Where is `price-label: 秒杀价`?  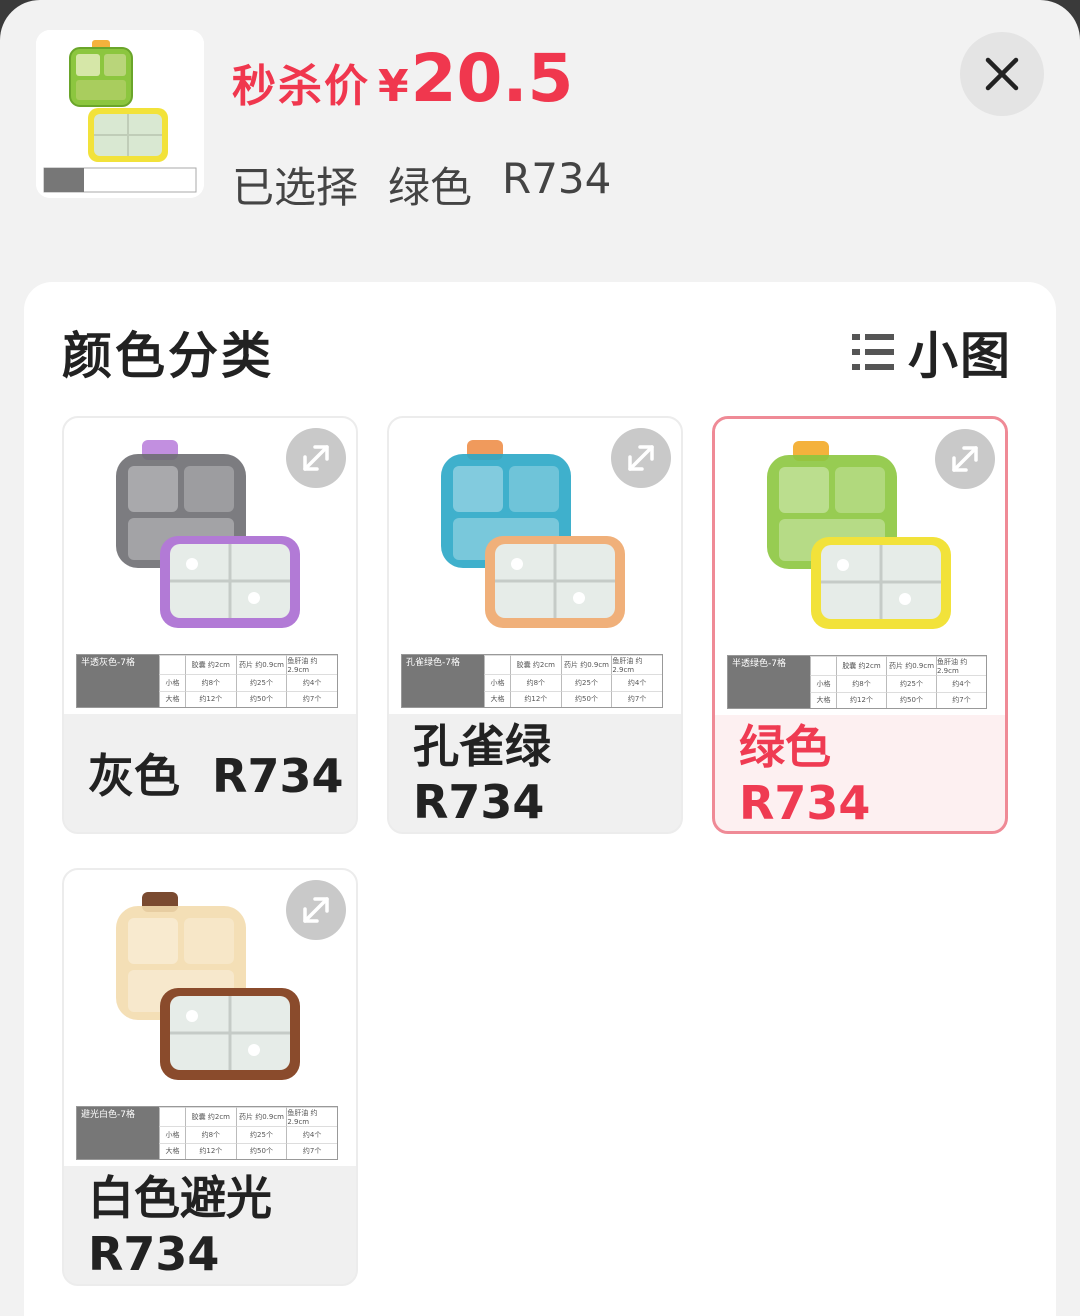
price-label: 秒杀价 is located at coordinates (301, 86).